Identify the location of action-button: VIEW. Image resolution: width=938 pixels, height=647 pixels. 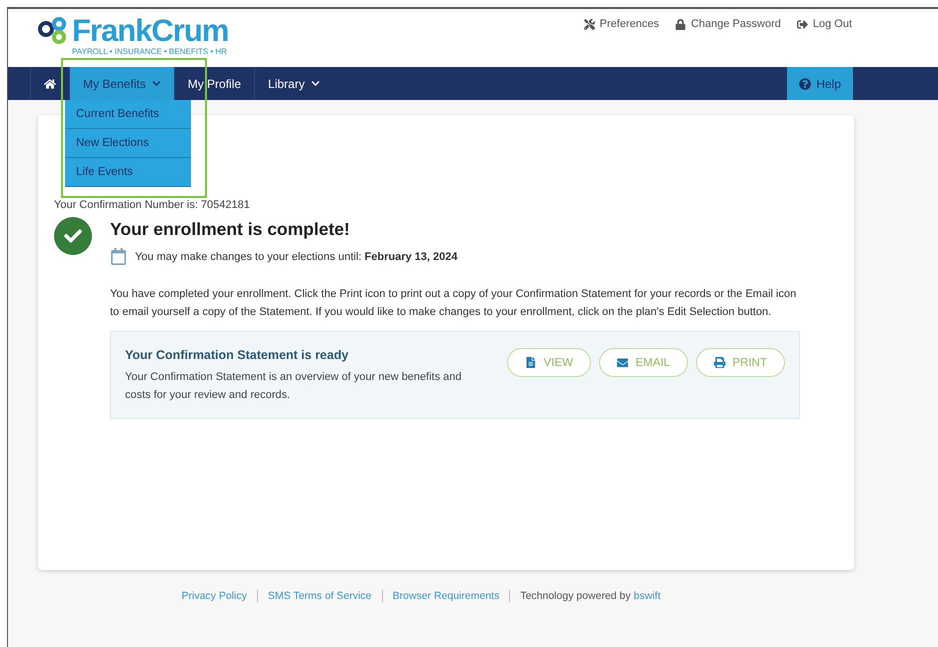
(549, 362).